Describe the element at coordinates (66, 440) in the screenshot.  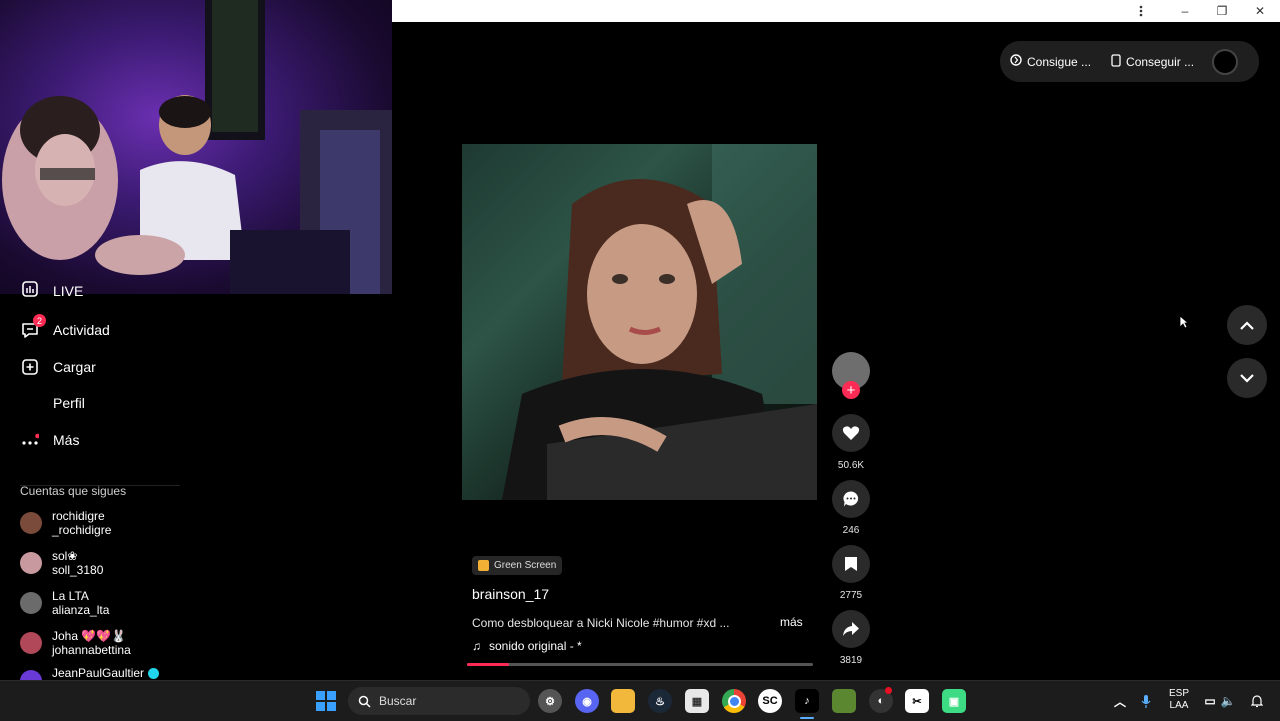
I see `sidebar-item-label: Más` at that location.